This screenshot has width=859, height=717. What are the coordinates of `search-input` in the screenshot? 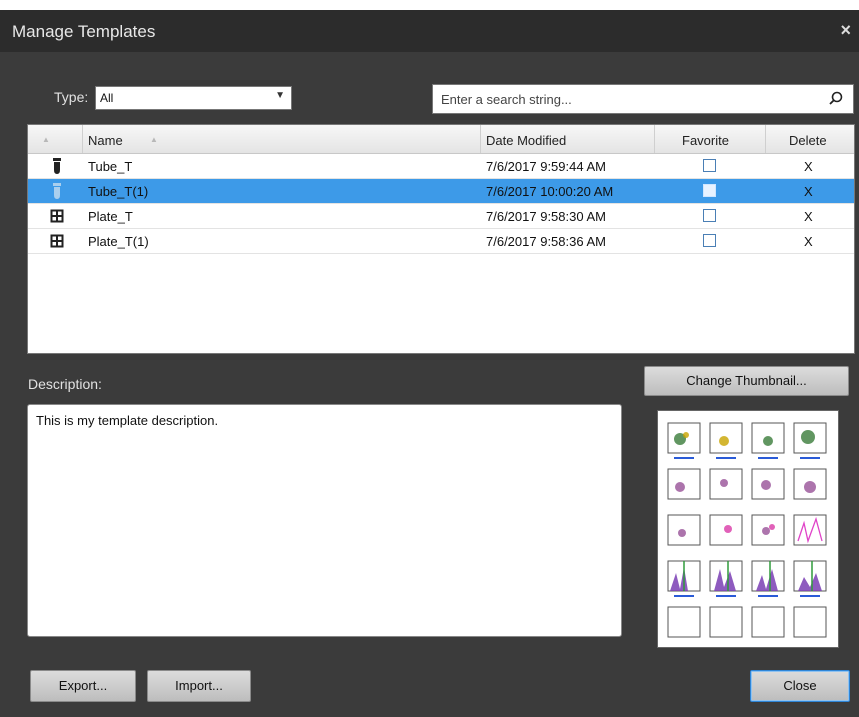 It's located at (626, 99).